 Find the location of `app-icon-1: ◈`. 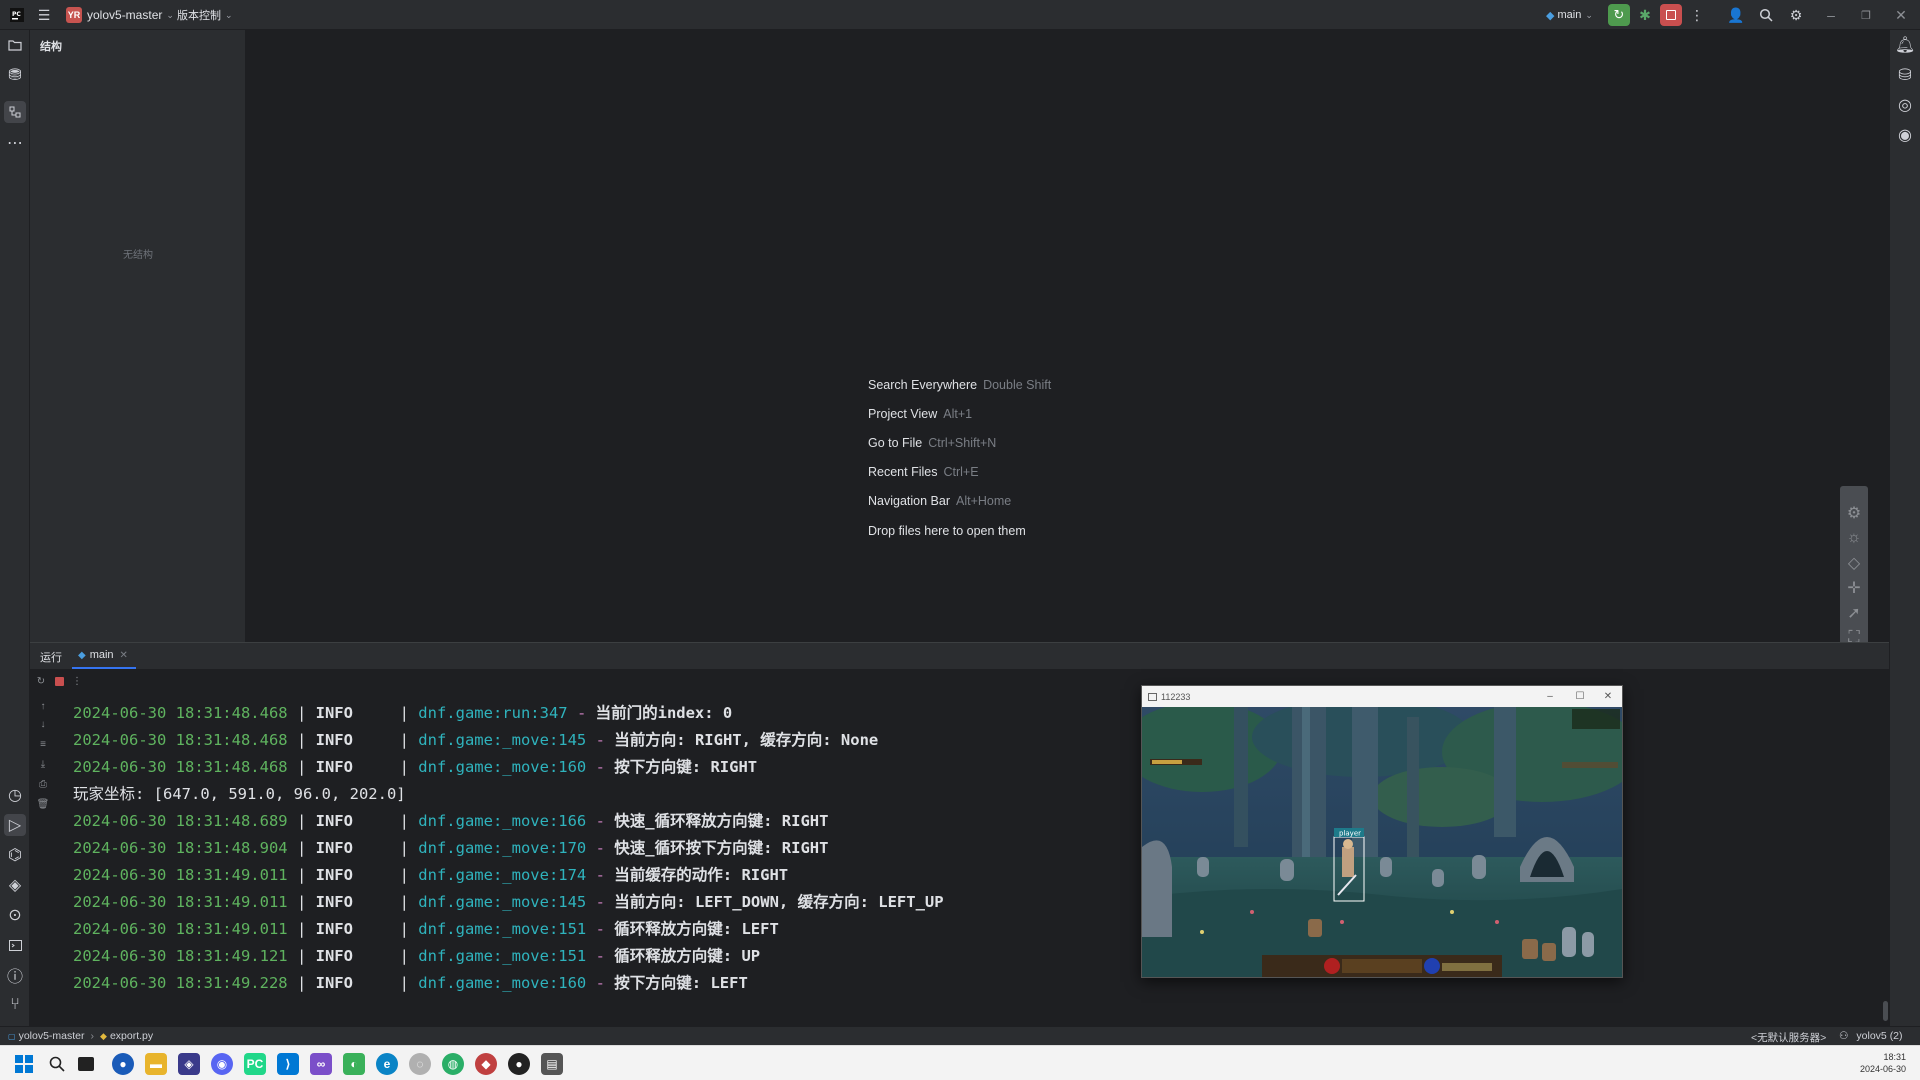

app-icon-1: ◈ is located at coordinates (189, 1064).